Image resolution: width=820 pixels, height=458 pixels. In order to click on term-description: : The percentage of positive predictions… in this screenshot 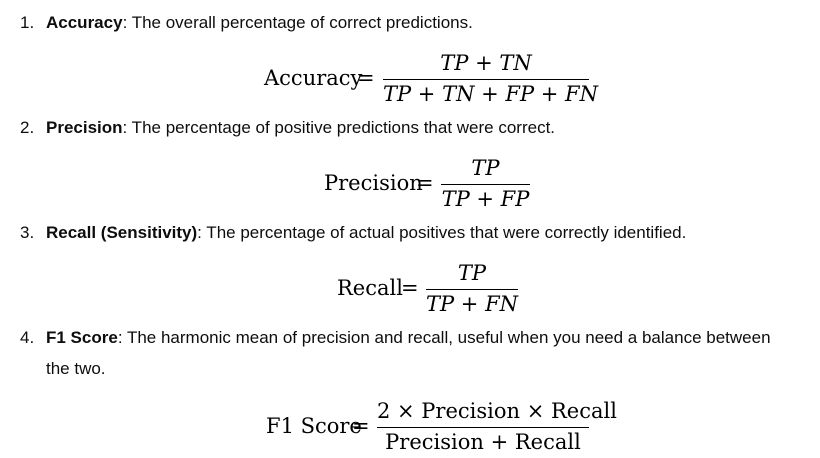, I will do `click(339, 127)`.